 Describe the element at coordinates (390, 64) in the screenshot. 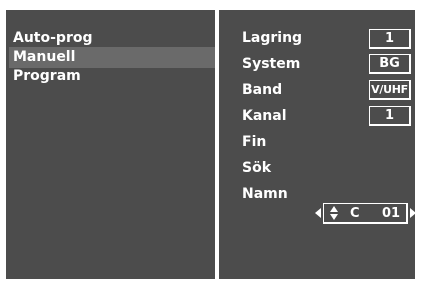

I see `system-value-box: BG` at that location.